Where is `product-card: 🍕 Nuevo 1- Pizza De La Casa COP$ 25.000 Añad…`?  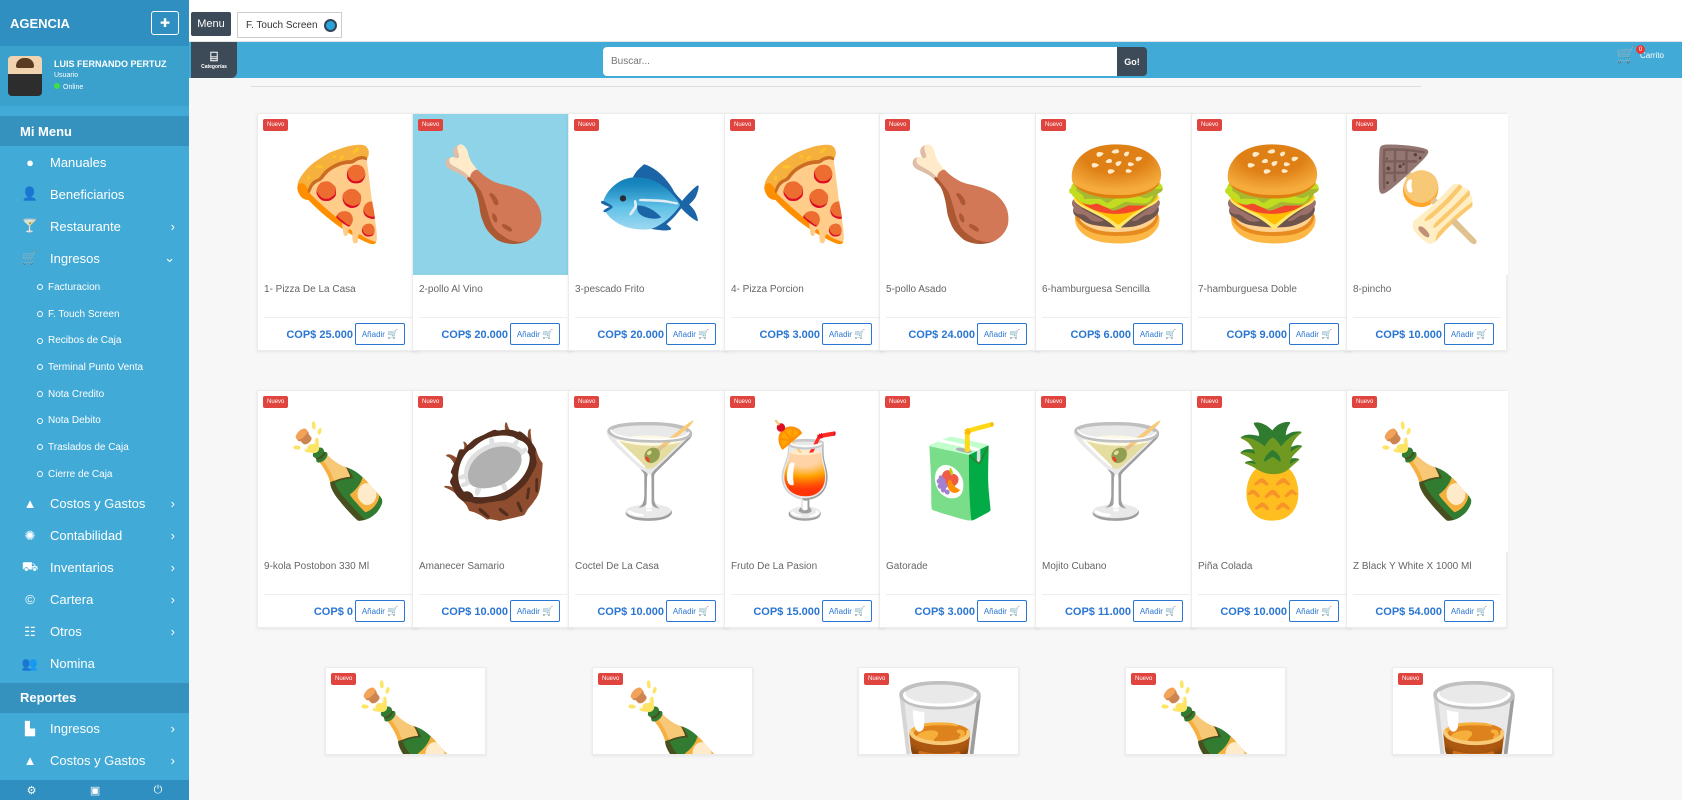
product-card: 🍕 Nuevo 1- Pizza De La Casa COP$ 25.000 Añad… is located at coordinates (338, 232).